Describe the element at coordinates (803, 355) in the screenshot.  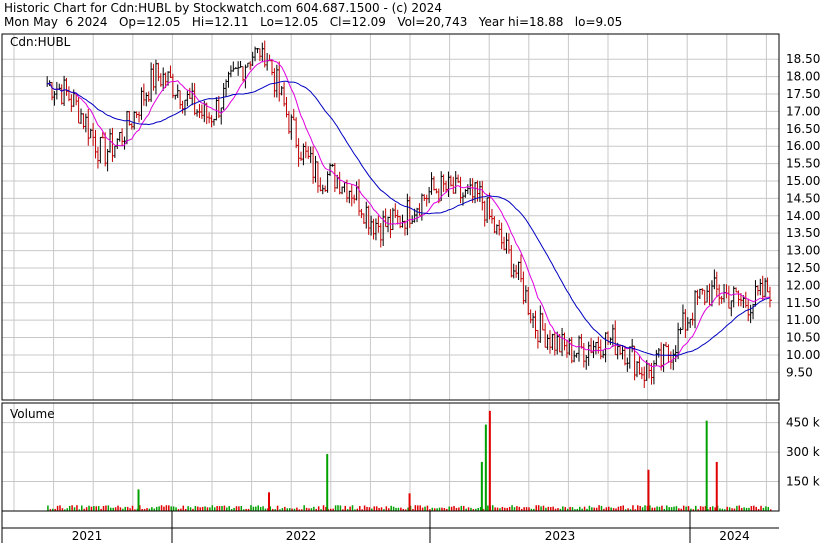
I see `price-tick-label: 10.00` at that location.